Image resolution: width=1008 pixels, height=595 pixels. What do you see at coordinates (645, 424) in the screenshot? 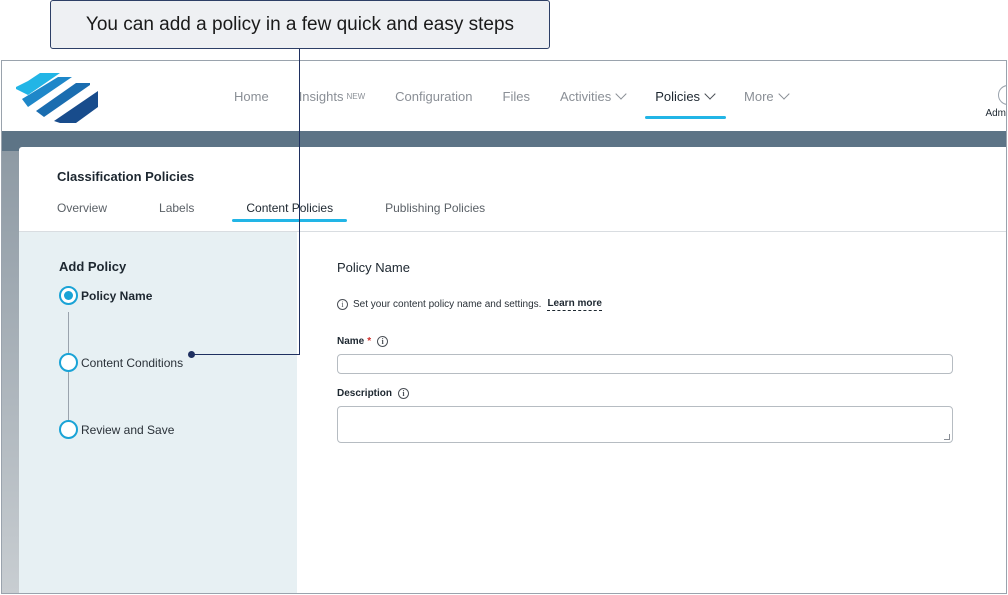
I see `description-textarea` at bounding box center [645, 424].